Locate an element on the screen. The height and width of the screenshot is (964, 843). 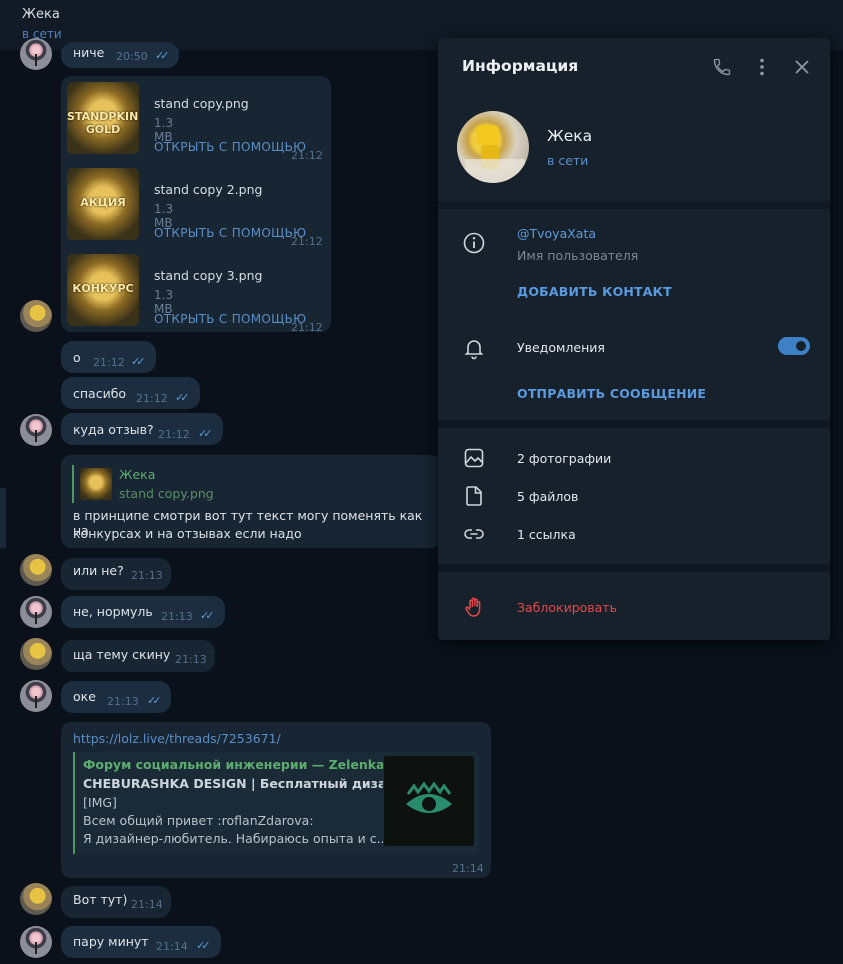
file-name: stand copy 3.png is located at coordinates (208, 275).